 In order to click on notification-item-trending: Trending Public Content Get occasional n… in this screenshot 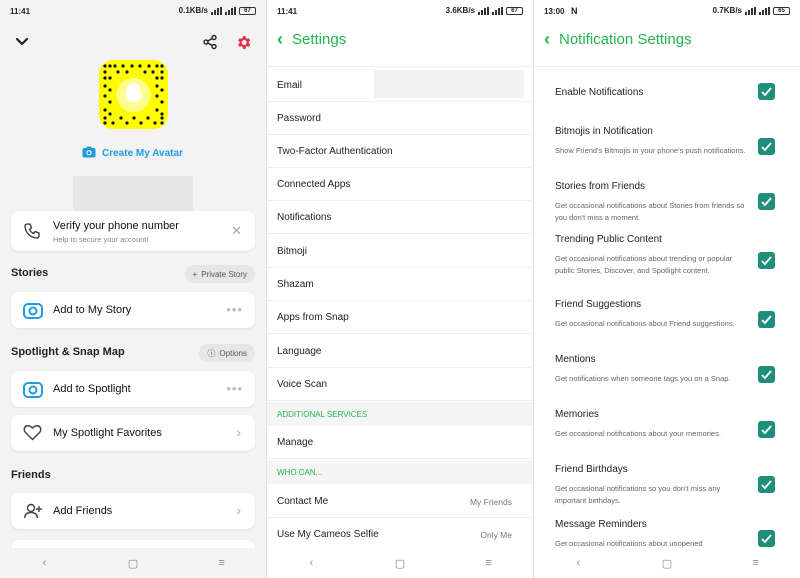, I will do `click(667, 262)`.